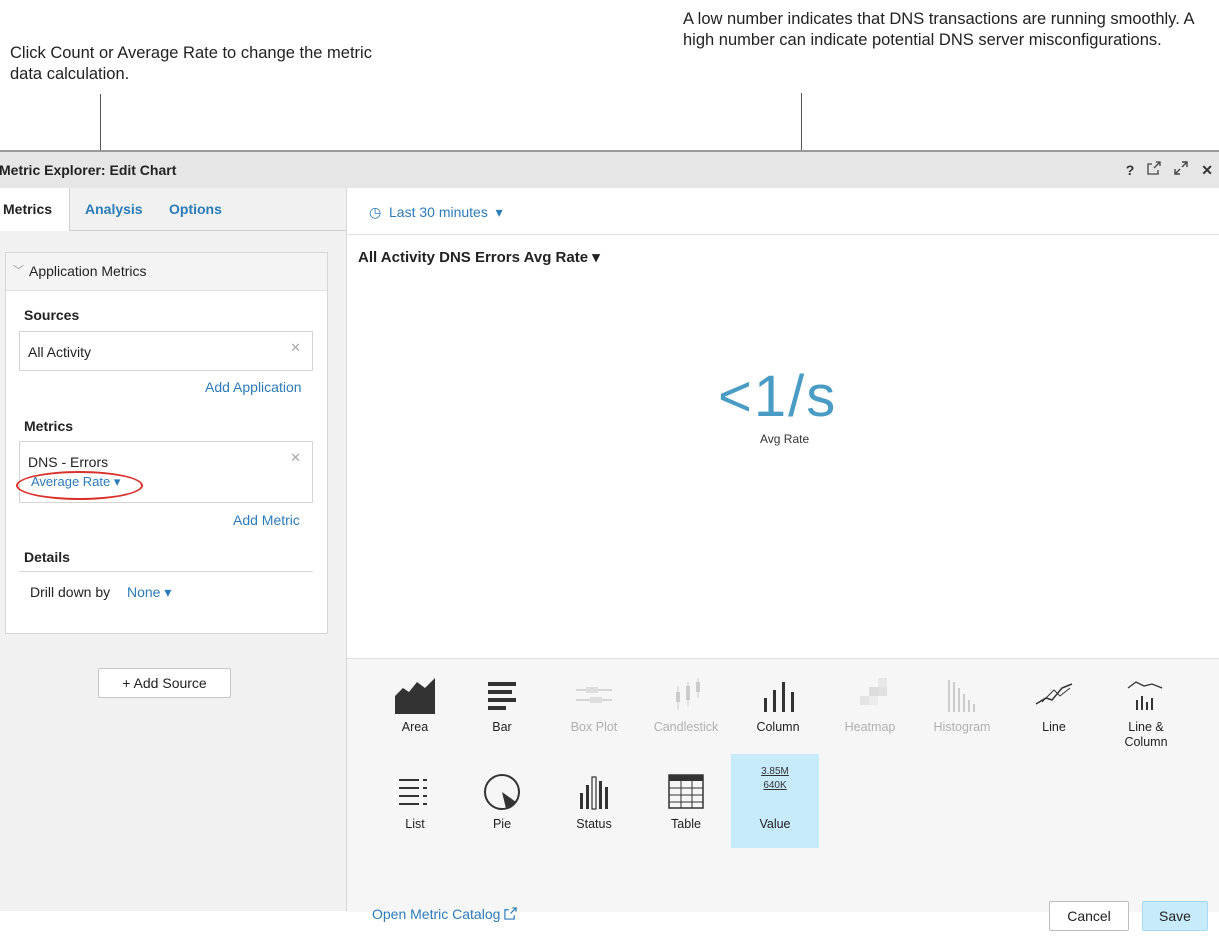 Image resolution: width=1219 pixels, height=949 pixels. I want to click on chart-type-label: Line & Column, so click(1146, 734).